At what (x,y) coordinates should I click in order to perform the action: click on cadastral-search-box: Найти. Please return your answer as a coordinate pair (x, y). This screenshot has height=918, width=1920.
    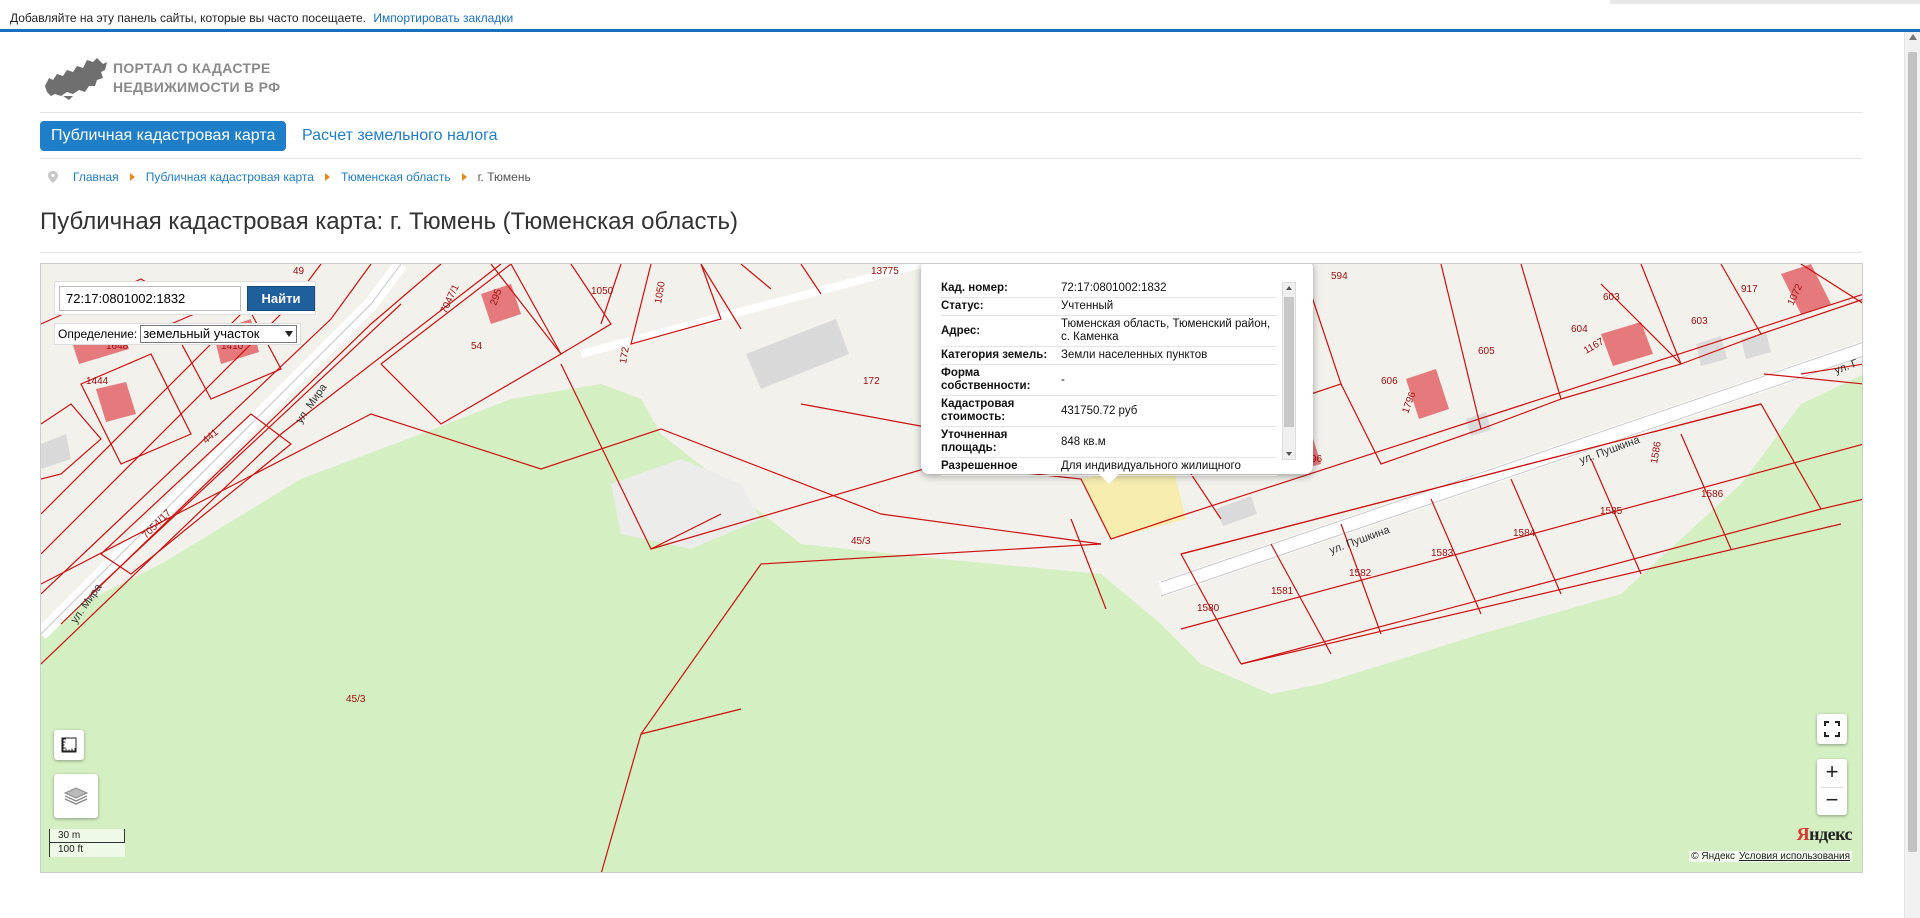
    Looking at the image, I should click on (185, 298).